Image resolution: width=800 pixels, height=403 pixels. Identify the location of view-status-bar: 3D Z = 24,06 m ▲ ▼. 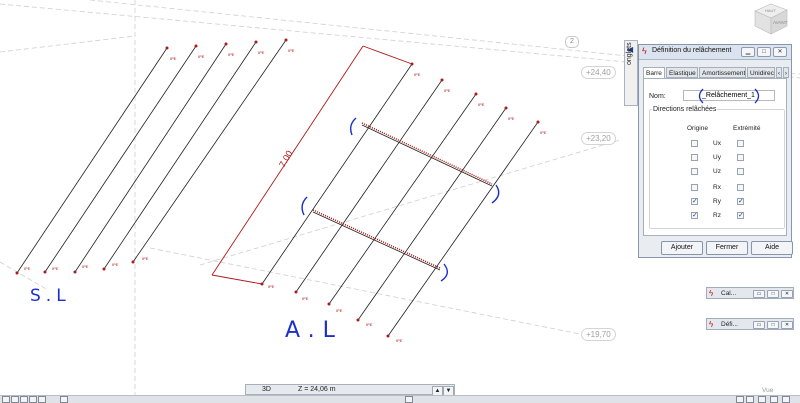
(350, 390).